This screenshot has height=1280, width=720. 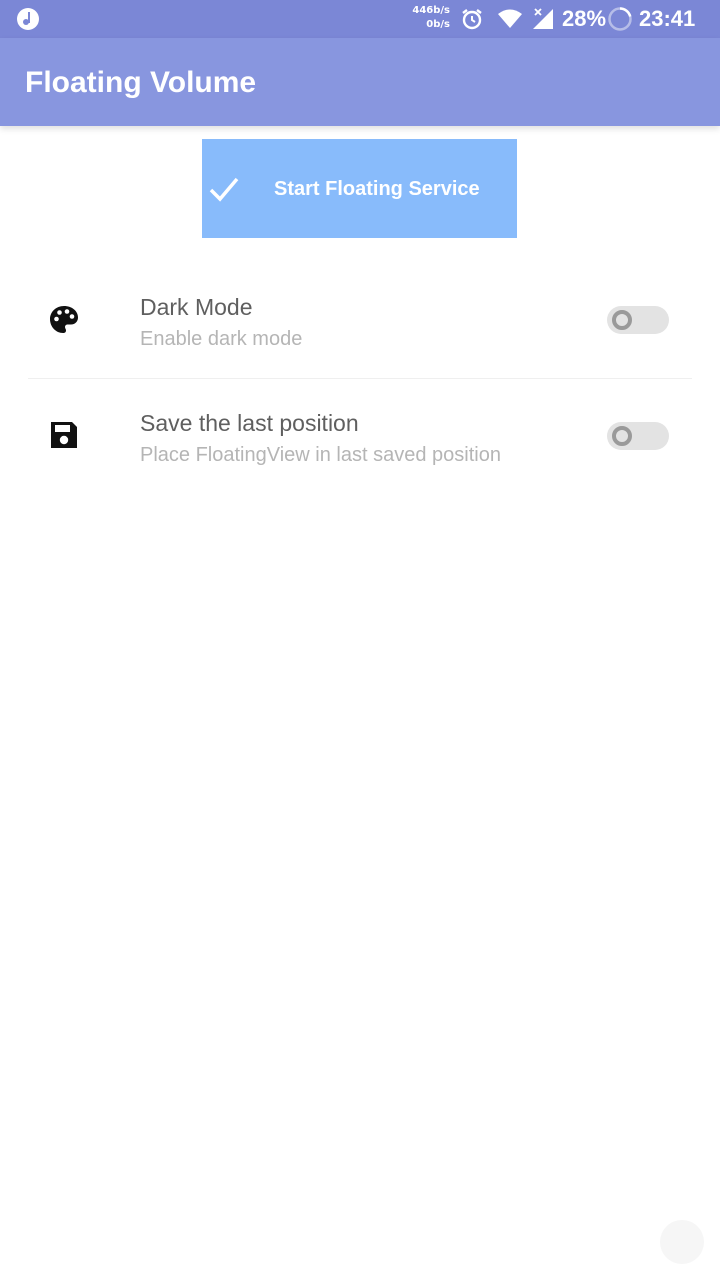 What do you see at coordinates (510, 18) in the screenshot?
I see `wifi-icon` at bounding box center [510, 18].